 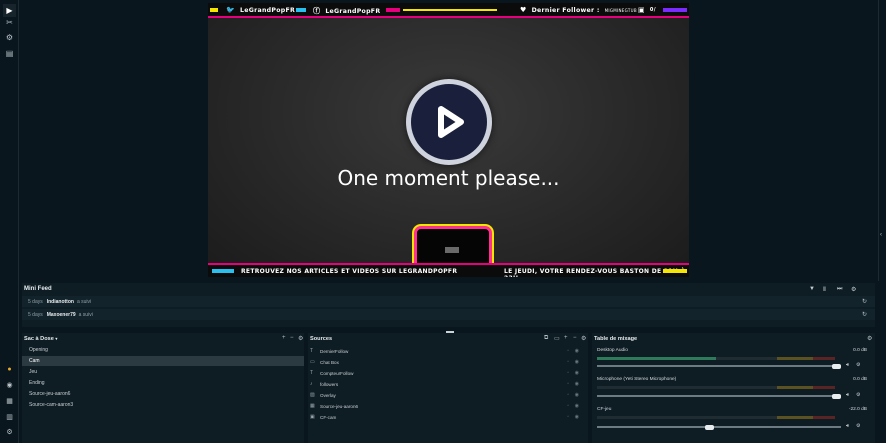 I want to click on settings-icon: ⚙, so click(x=9, y=431).